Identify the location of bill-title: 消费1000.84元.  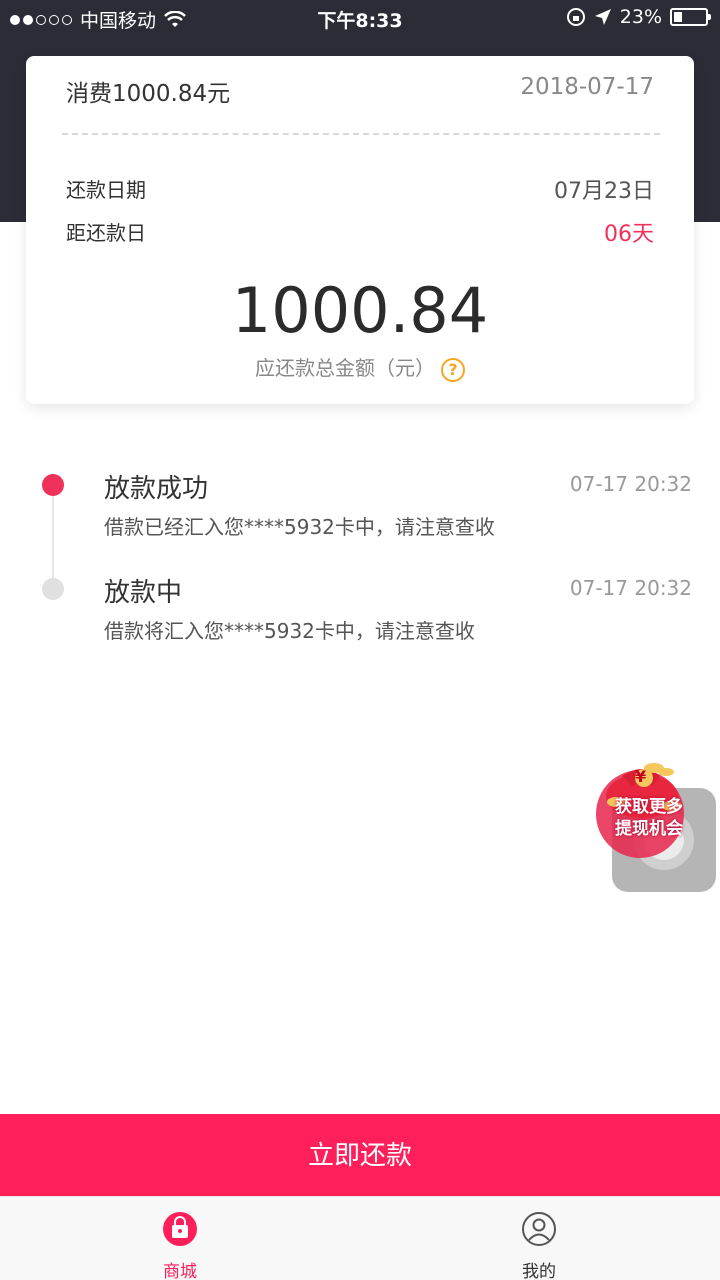
(148, 94).